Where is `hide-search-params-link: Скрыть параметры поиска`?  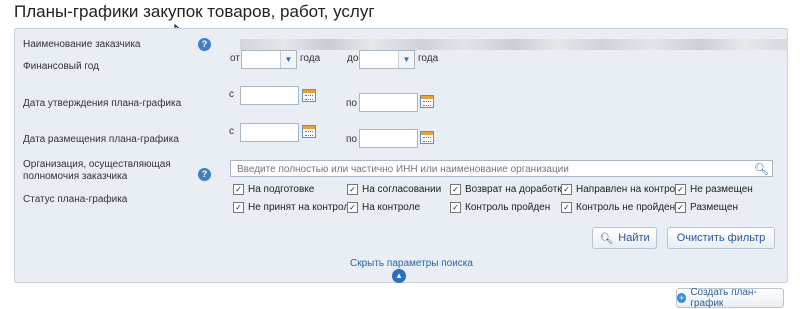 hide-search-params-link: Скрыть параметры поиска is located at coordinates (411, 263).